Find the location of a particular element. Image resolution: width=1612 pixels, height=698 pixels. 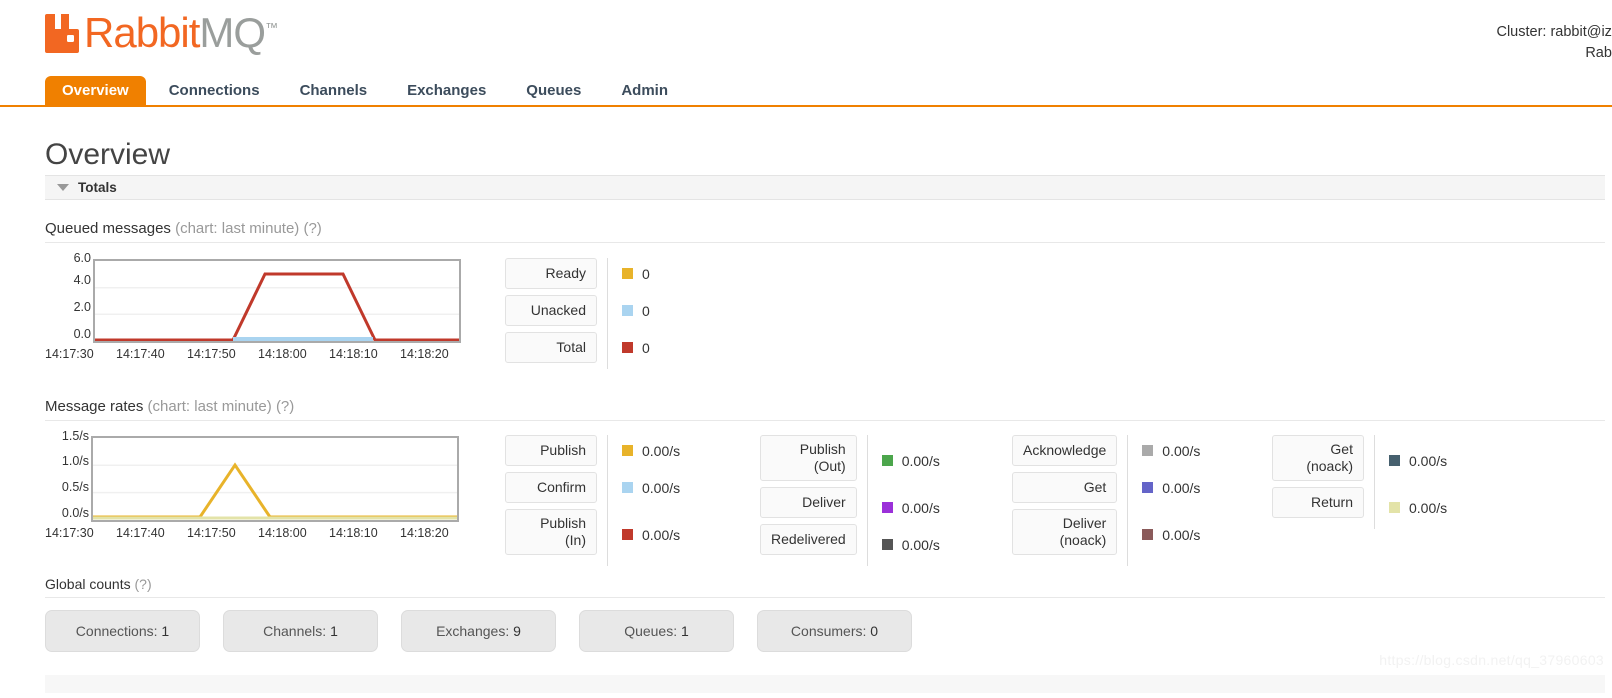

rates-legend-1-labels: Publish Confirm Publish (In) is located at coordinates (551, 500).